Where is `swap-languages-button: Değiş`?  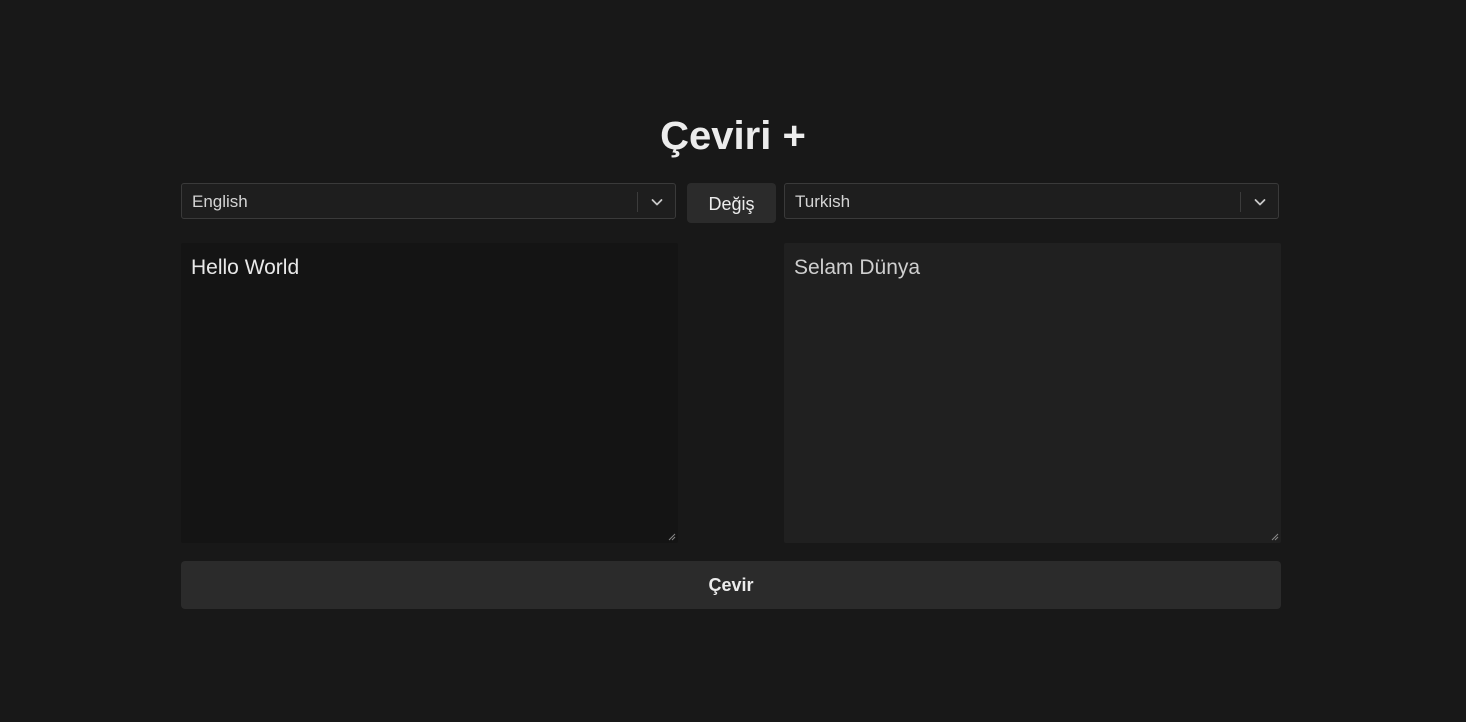
swap-languages-button: Değiş is located at coordinates (731, 203).